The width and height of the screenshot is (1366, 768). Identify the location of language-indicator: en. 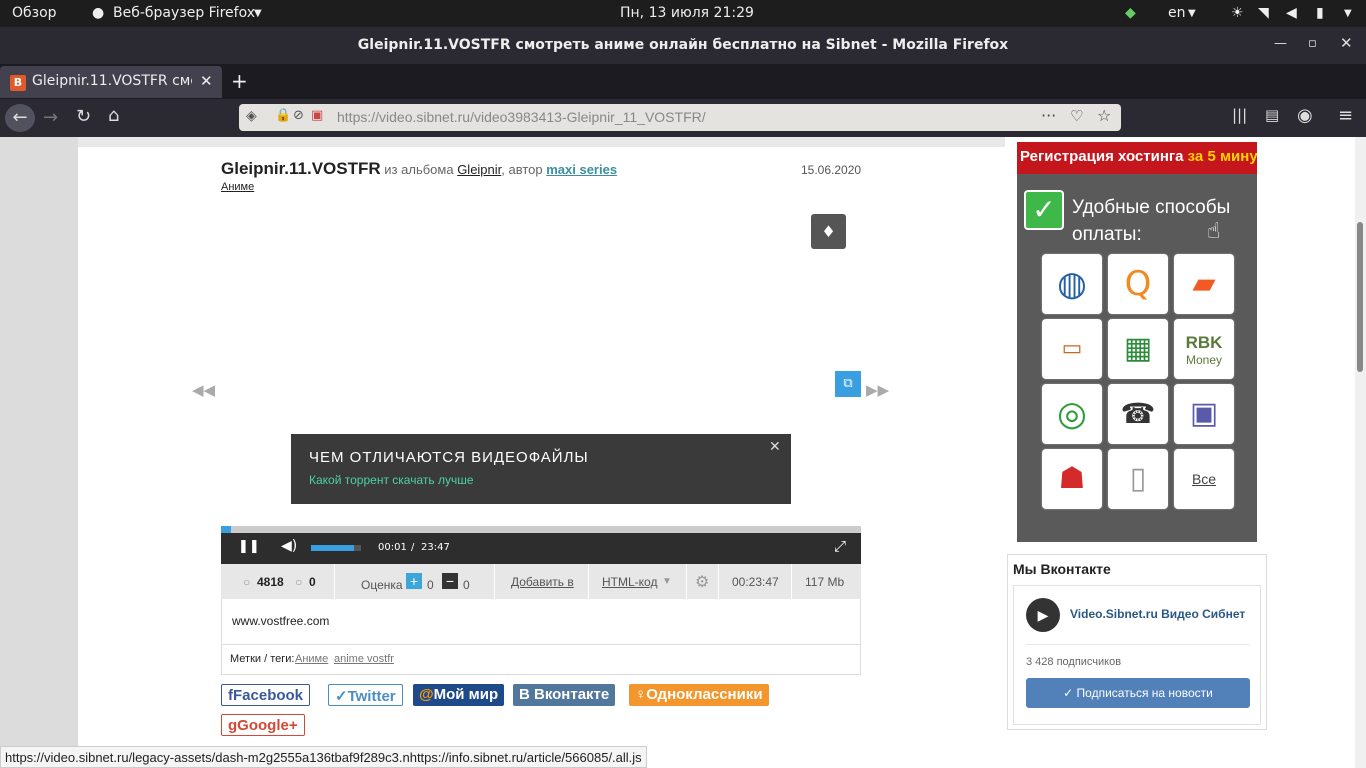
(1177, 13).